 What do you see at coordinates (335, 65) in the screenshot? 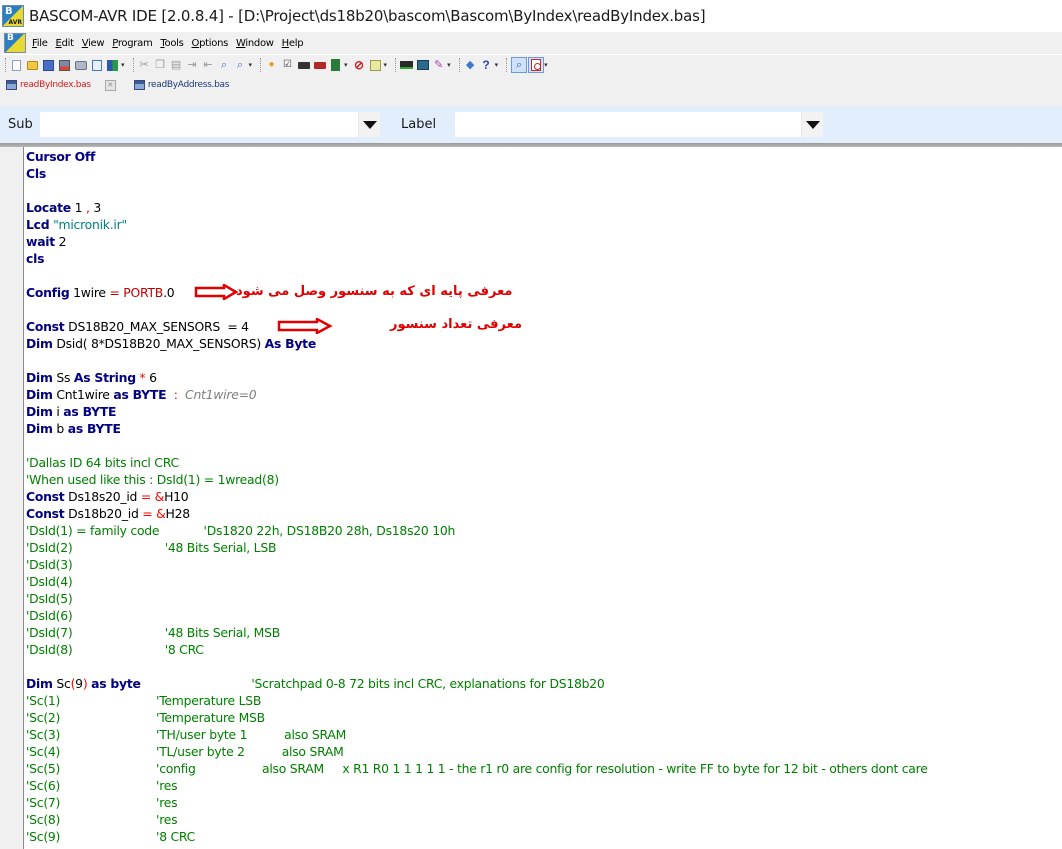
I see `program-chip-icon` at bounding box center [335, 65].